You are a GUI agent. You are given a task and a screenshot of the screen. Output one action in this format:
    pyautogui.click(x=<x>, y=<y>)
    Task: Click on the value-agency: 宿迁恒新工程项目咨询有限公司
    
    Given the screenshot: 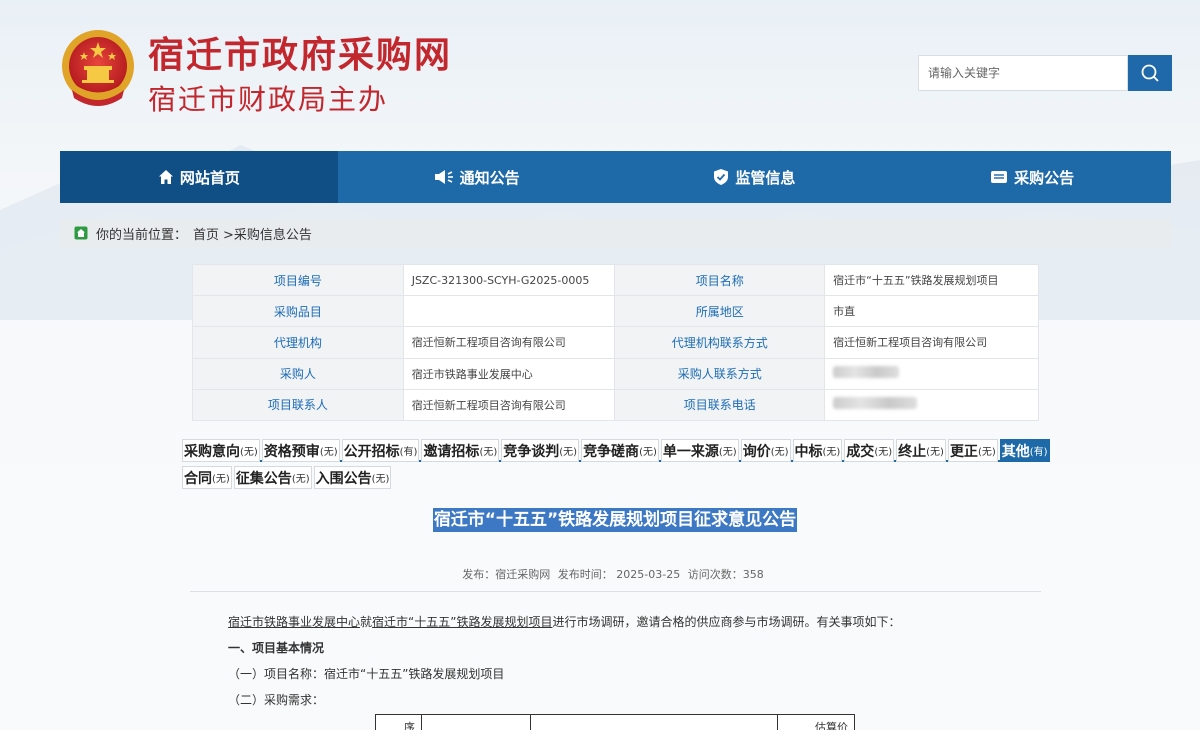 What is the action you would take?
    pyautogui.click(x=509, y=342)
    